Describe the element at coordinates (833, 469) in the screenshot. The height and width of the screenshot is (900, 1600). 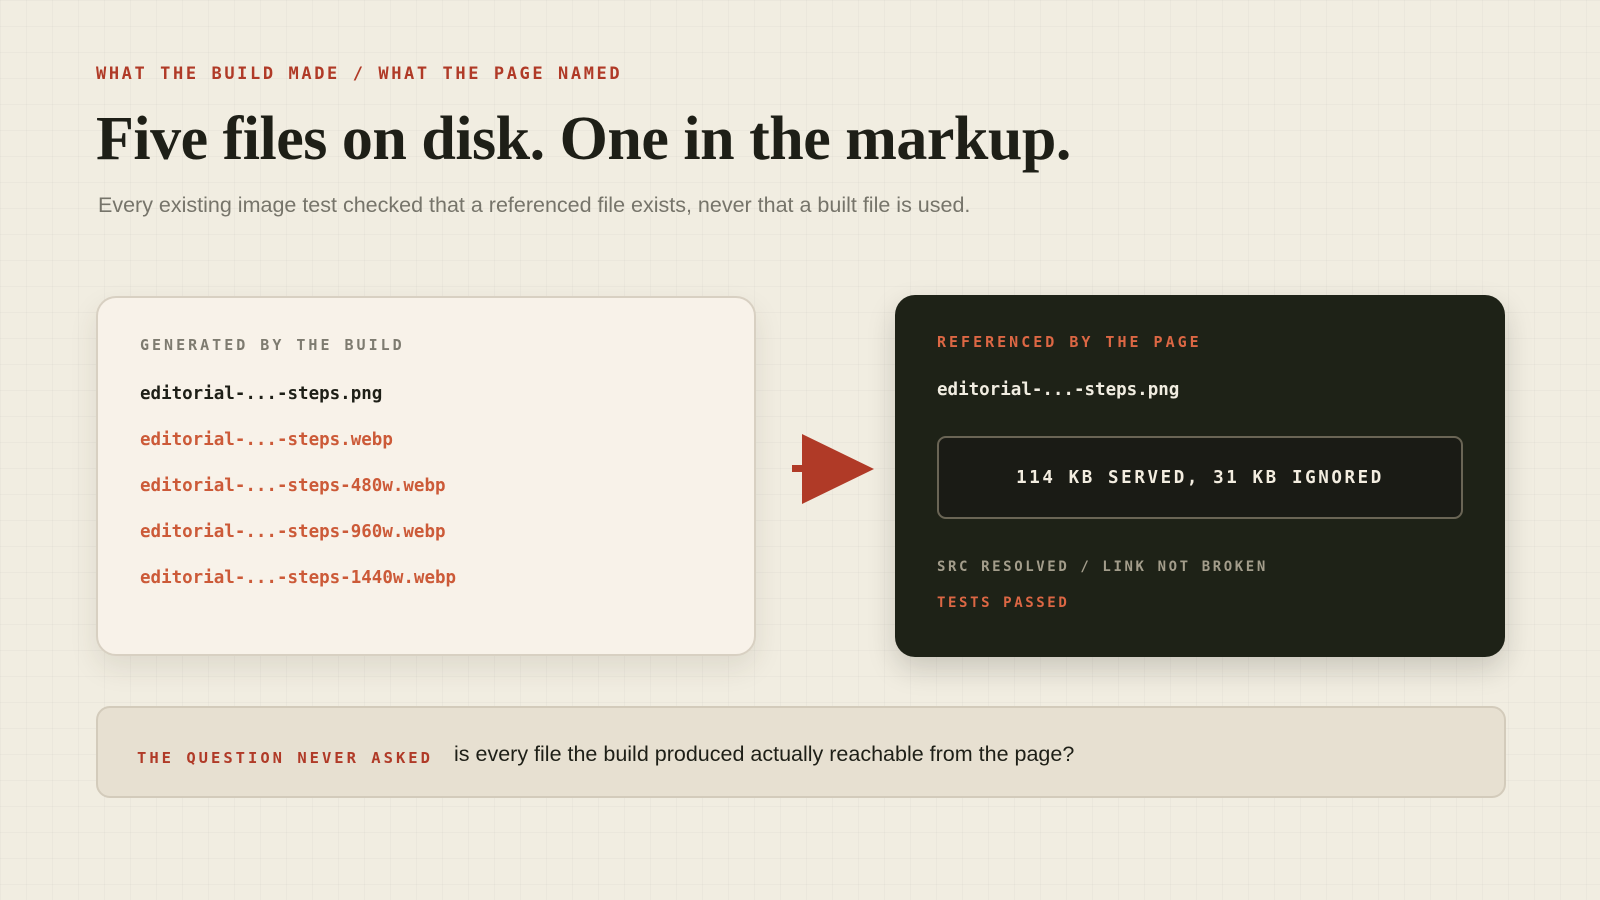
I see `right-arrow-icon` at that location.